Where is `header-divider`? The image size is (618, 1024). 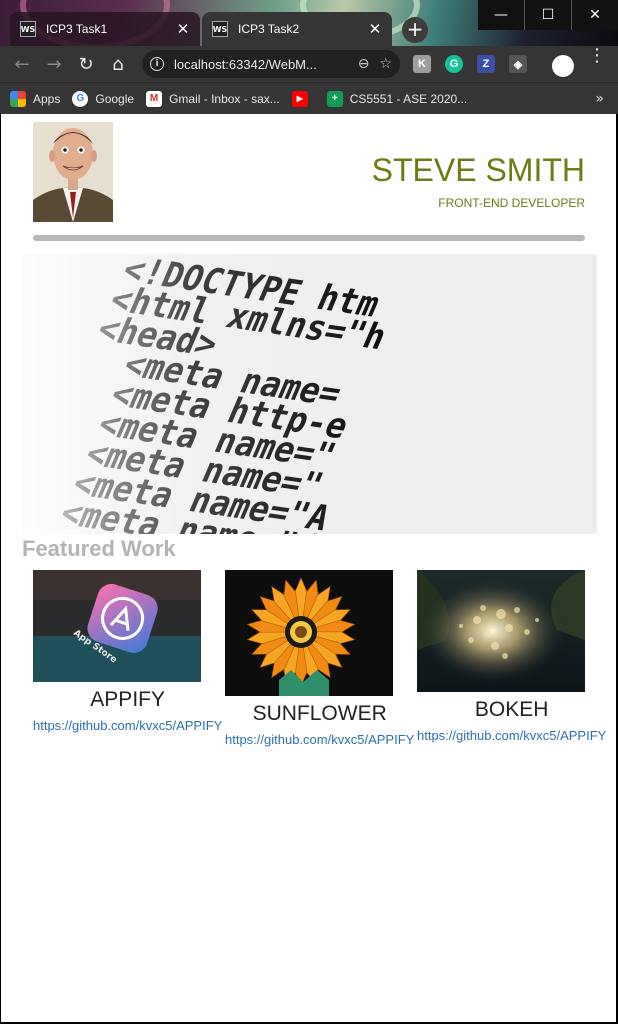 header-divider is located at coordinates (309, 238).